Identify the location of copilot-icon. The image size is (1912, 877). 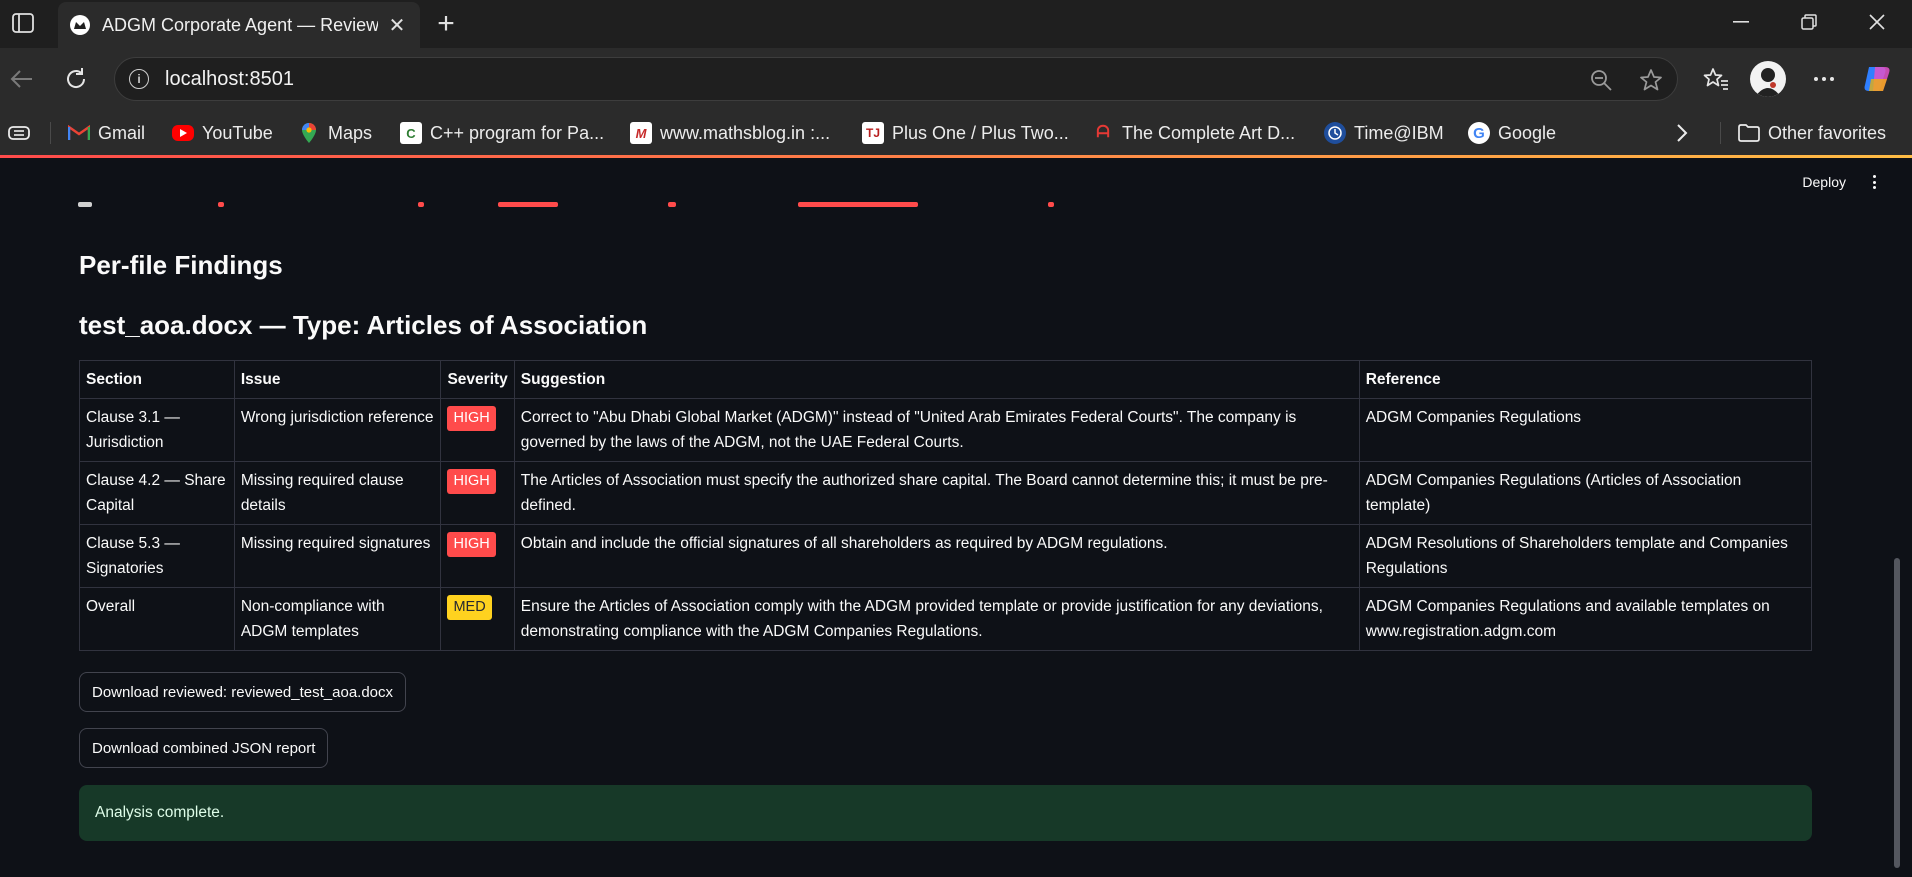
(1877, 79).